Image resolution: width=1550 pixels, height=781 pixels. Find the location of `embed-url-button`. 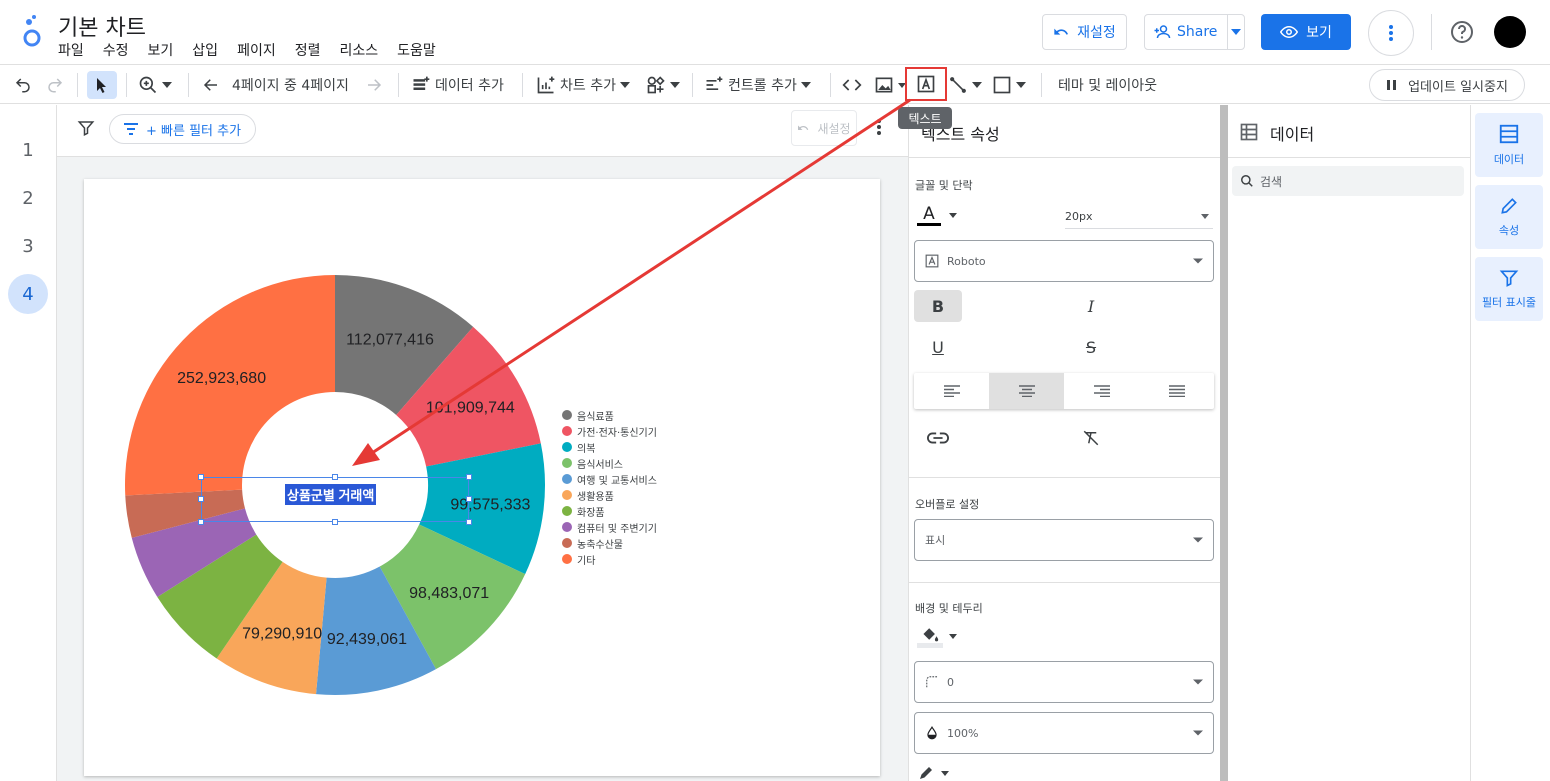

embed-url-button is located at coordinates (852, 85).